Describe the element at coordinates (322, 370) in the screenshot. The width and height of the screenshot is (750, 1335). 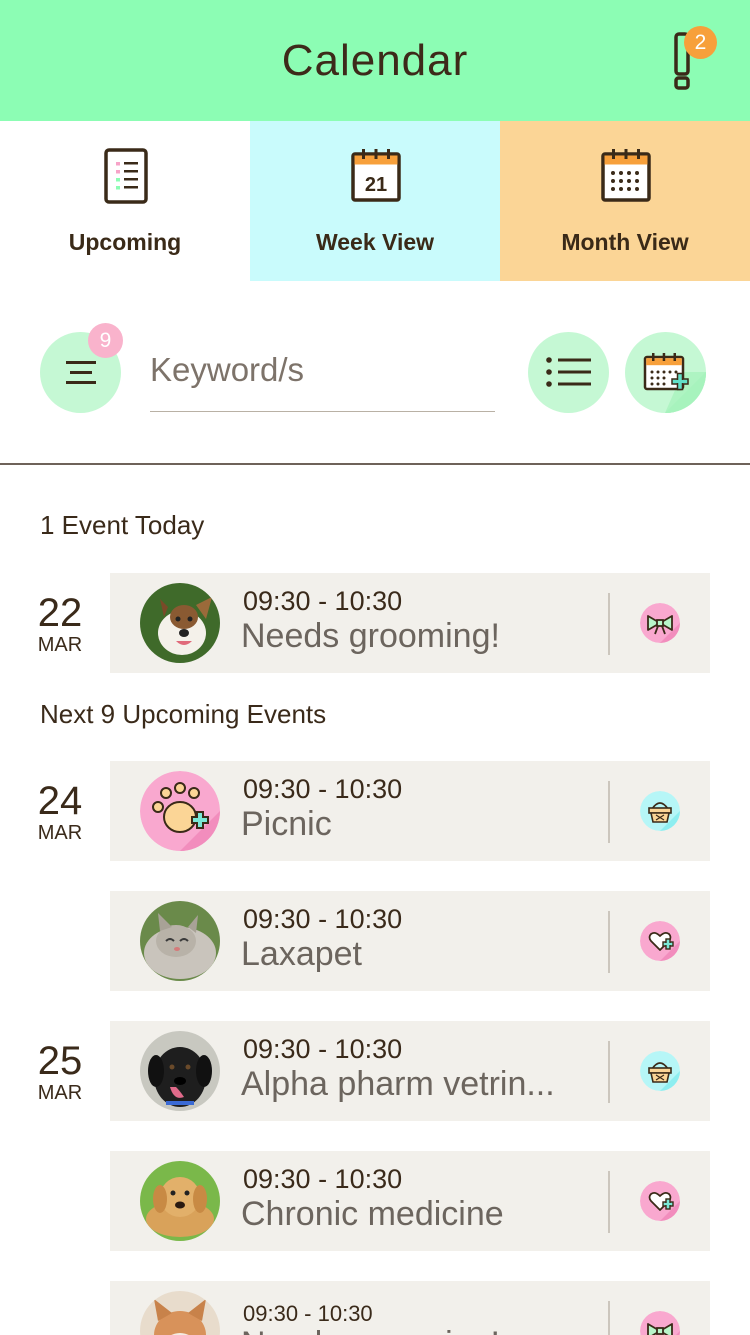
I see `search-input` at that location.